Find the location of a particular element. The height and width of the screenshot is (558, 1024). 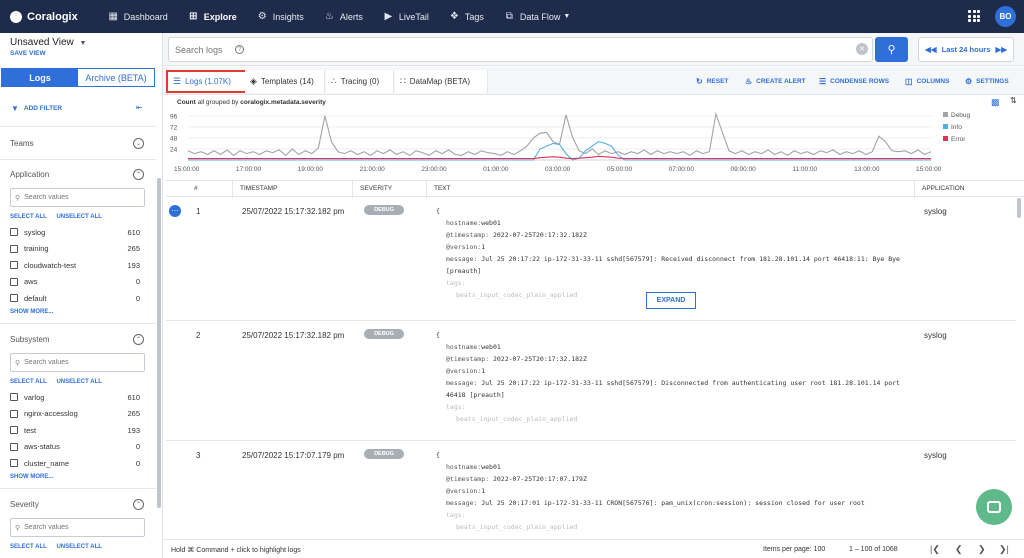

more-options-icon: ⋯ is located at coordinates (175, 211).